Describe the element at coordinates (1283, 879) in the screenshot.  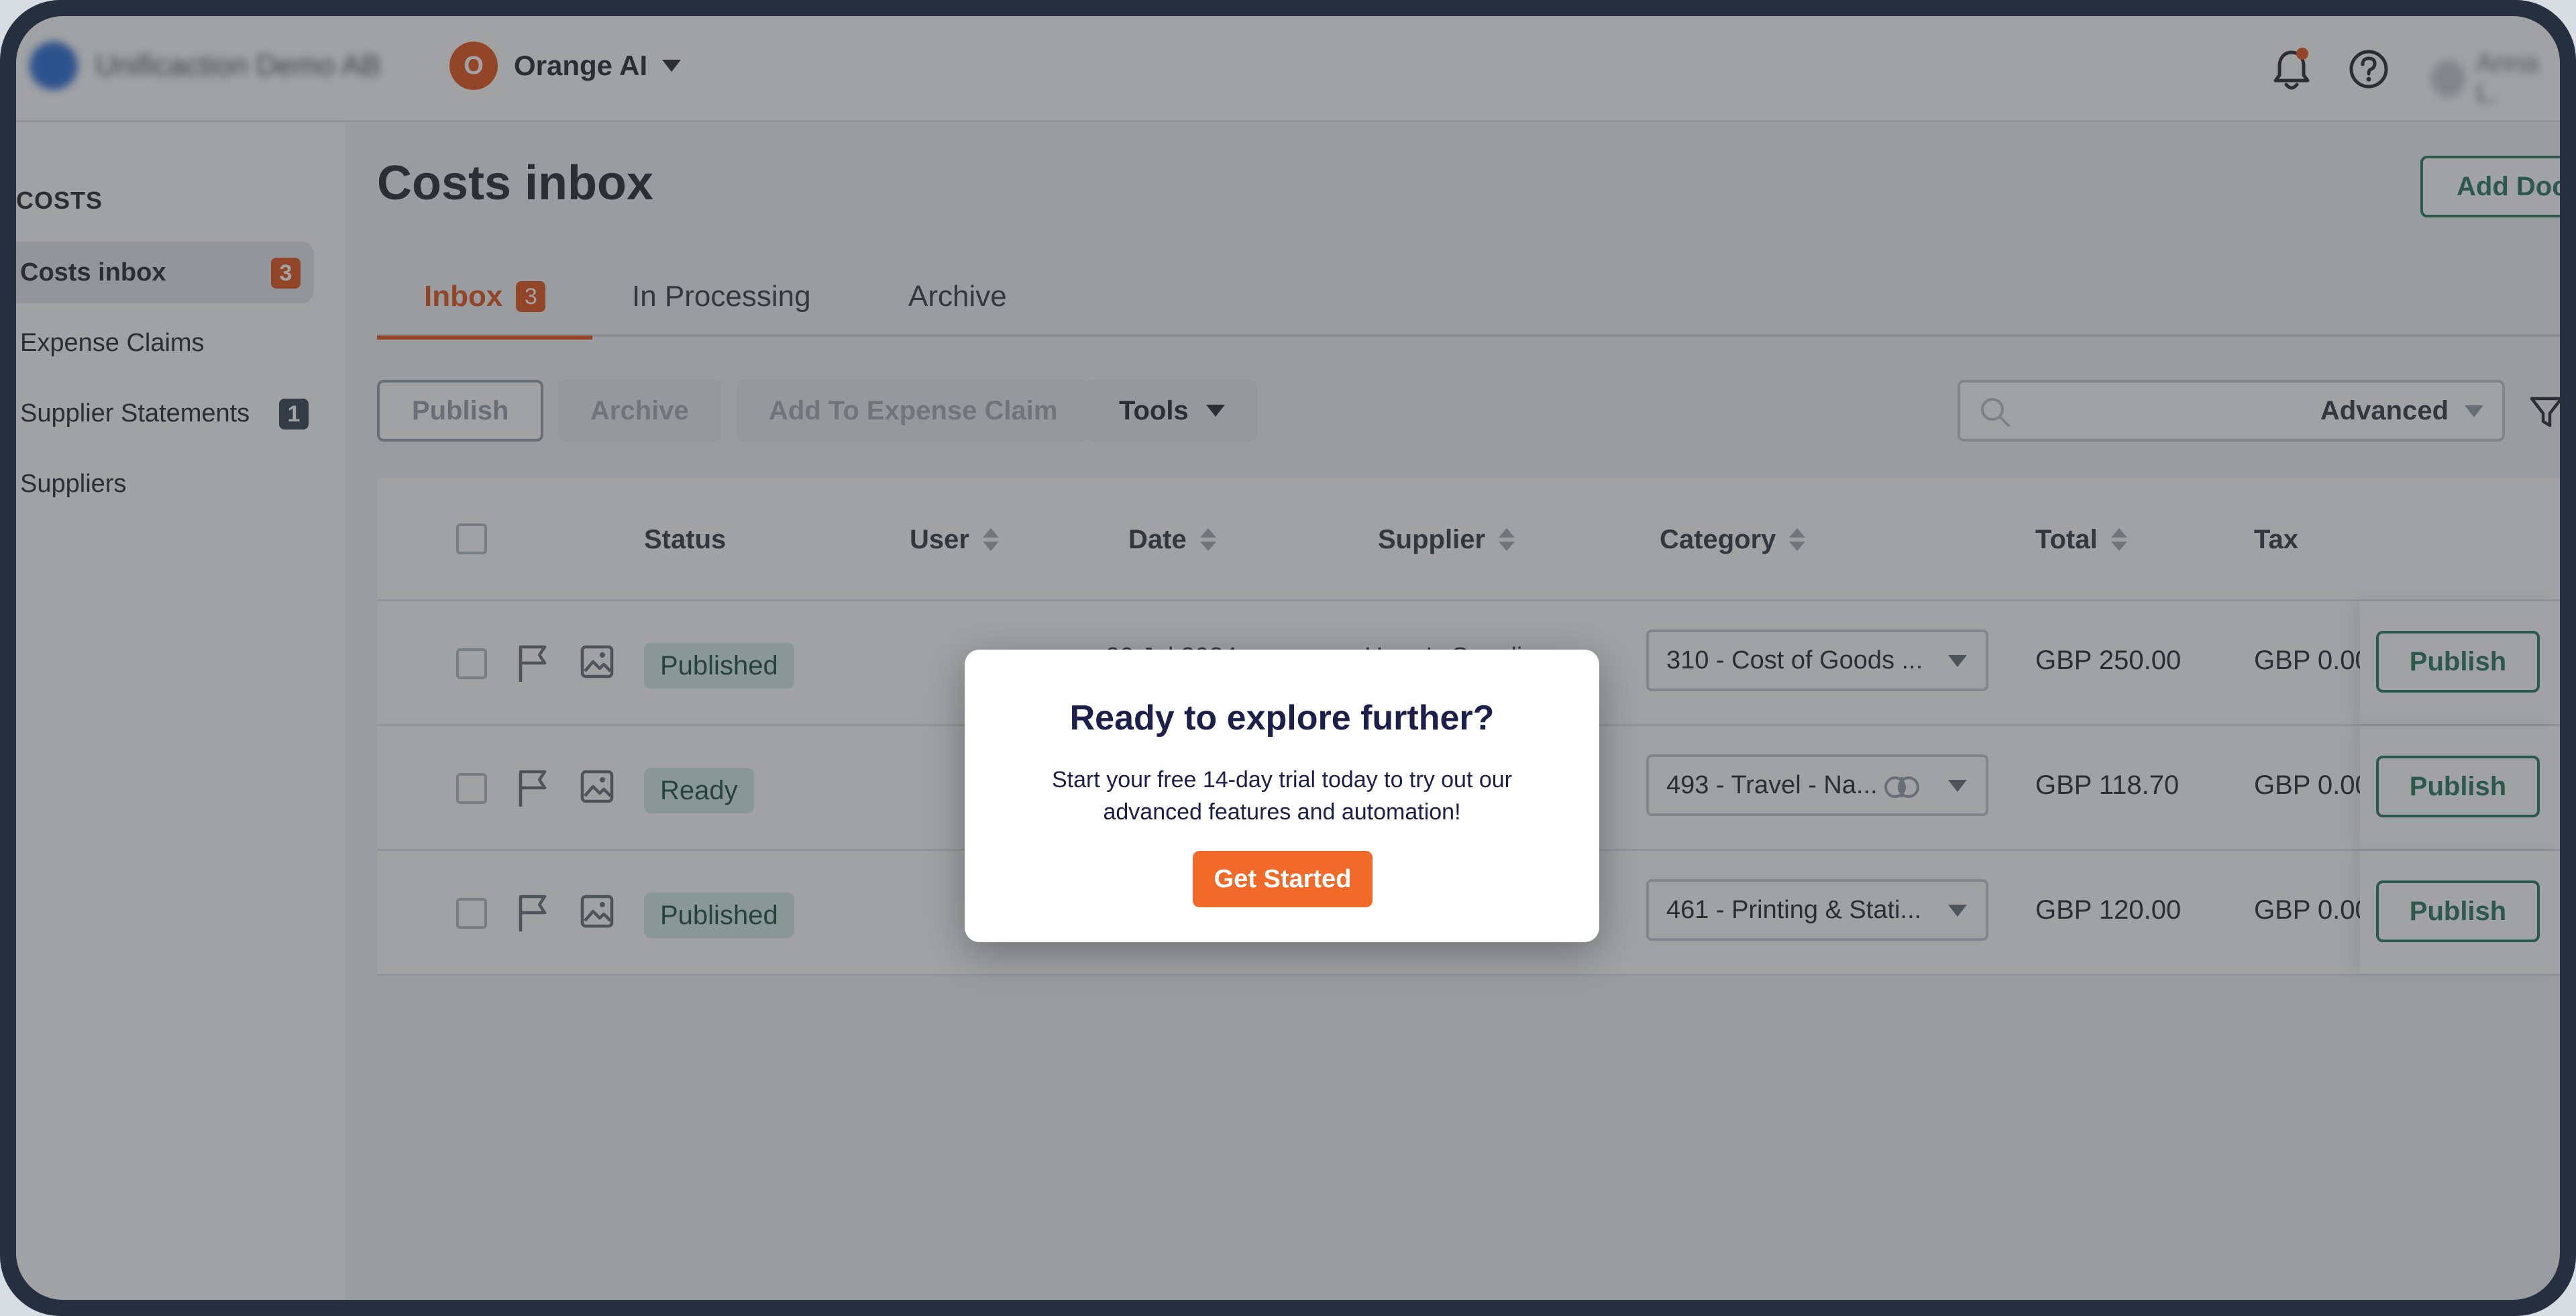
I see `get-started-button: Get Started` at that location.